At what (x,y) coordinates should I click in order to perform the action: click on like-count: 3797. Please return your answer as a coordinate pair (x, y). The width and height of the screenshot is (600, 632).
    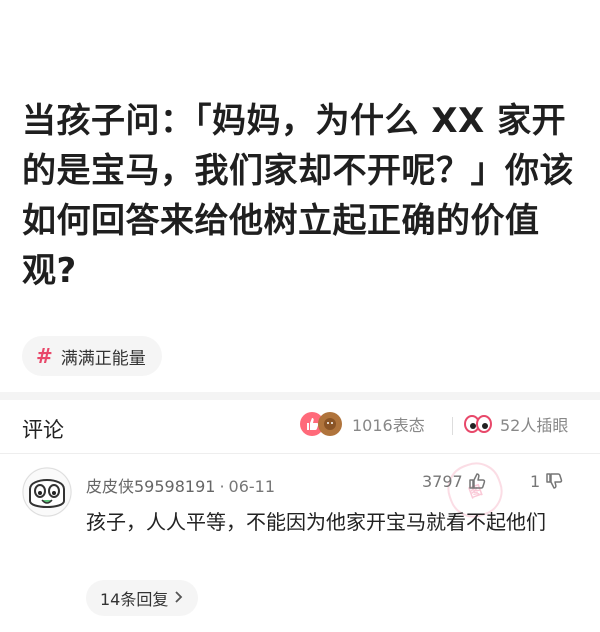
    Looking at the image, I should click on (442, 481).